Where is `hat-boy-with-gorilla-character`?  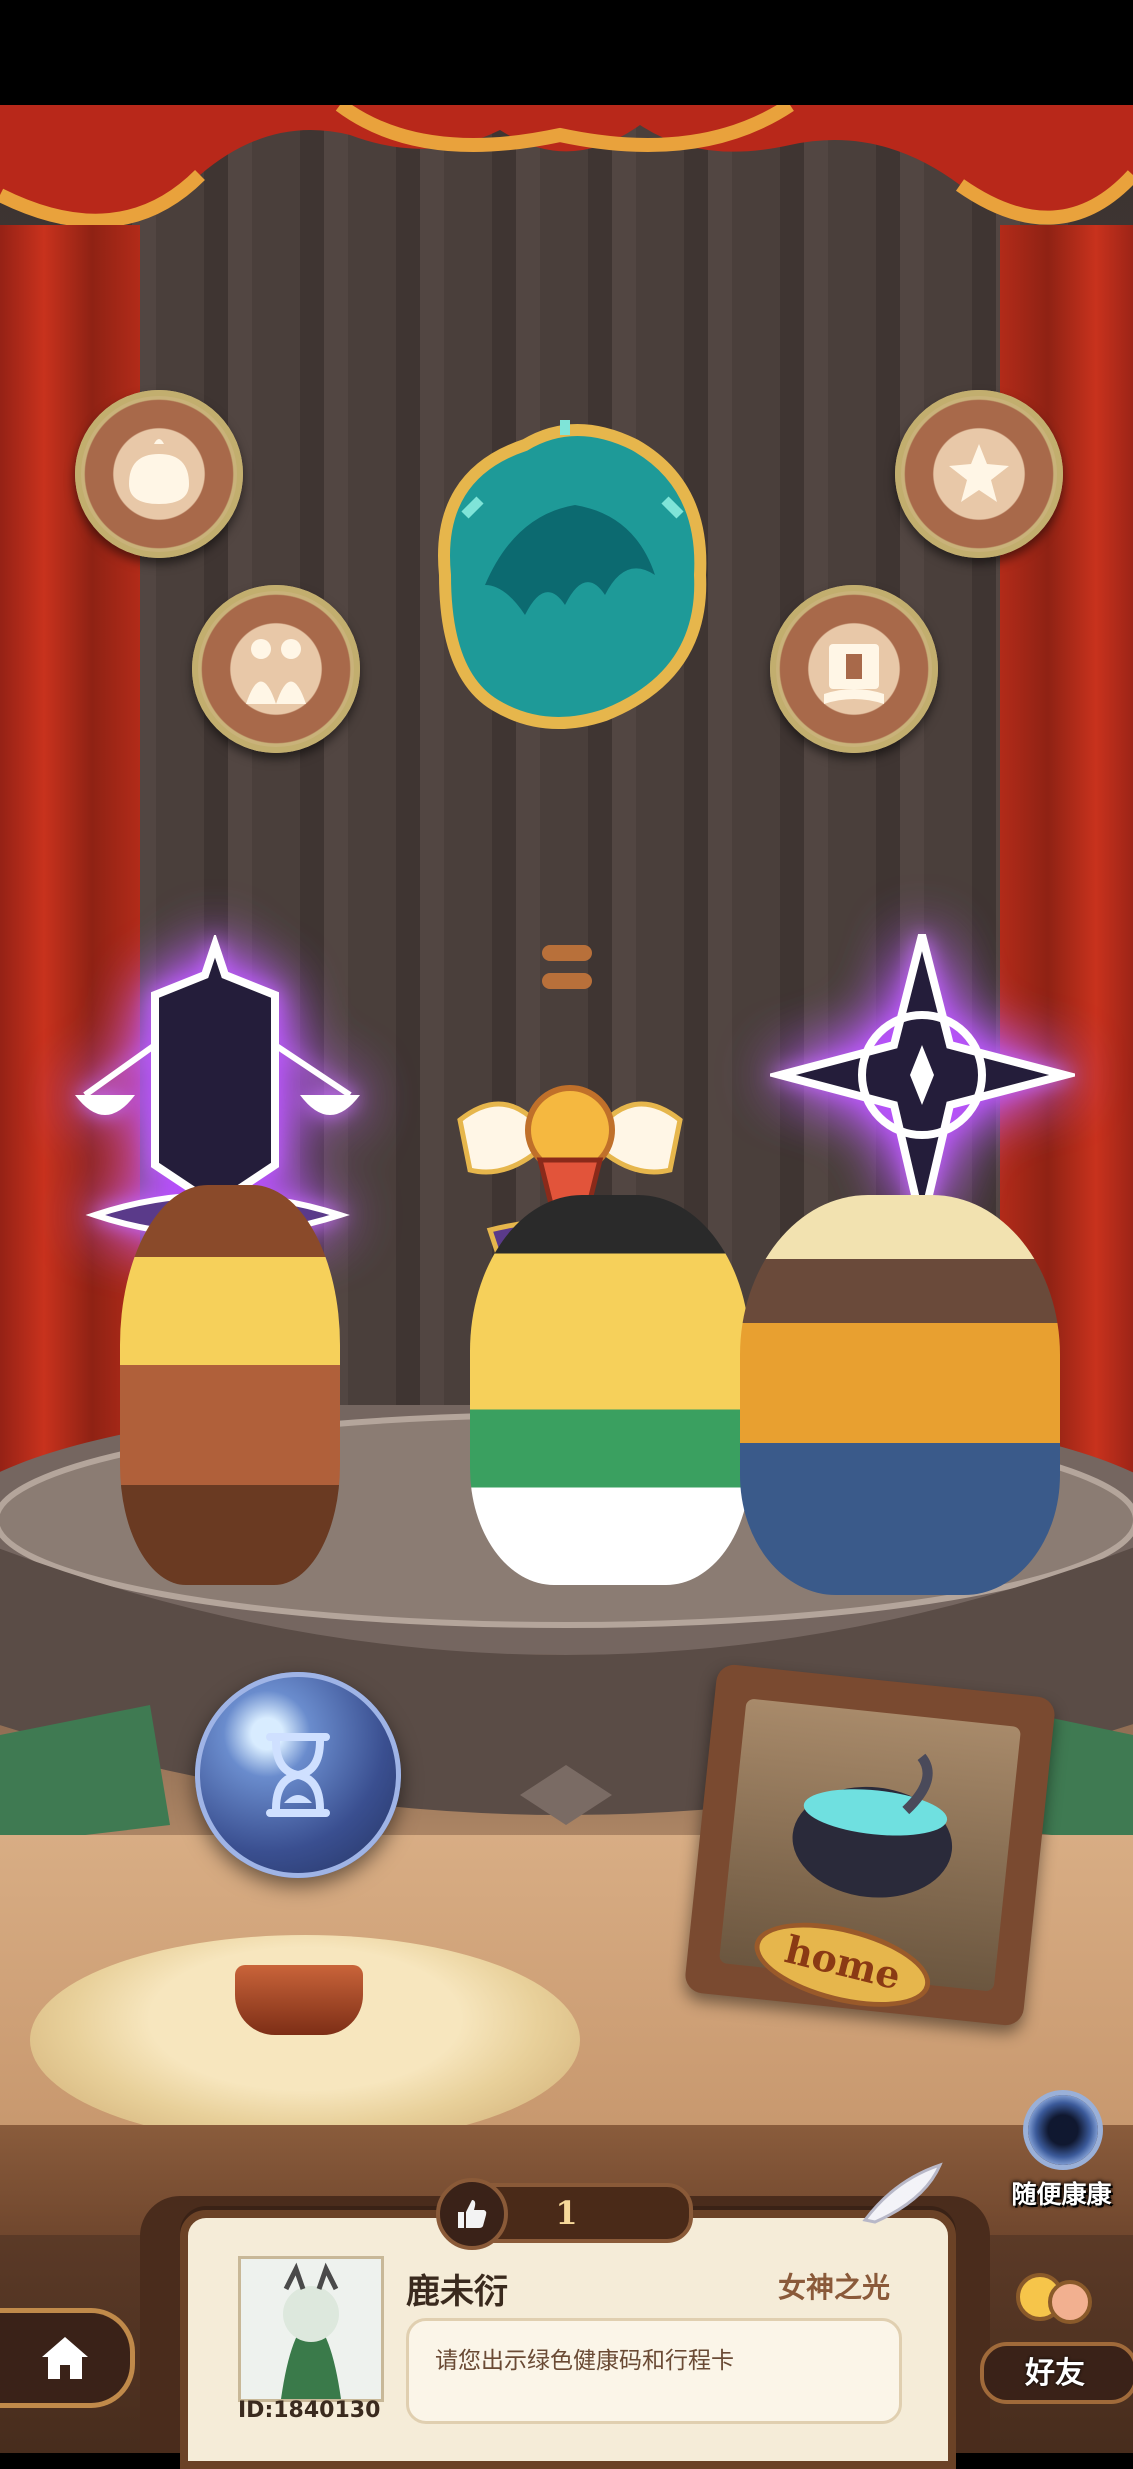
hat-boy-with-gorilla-character is located at coordinates (900, 1395).